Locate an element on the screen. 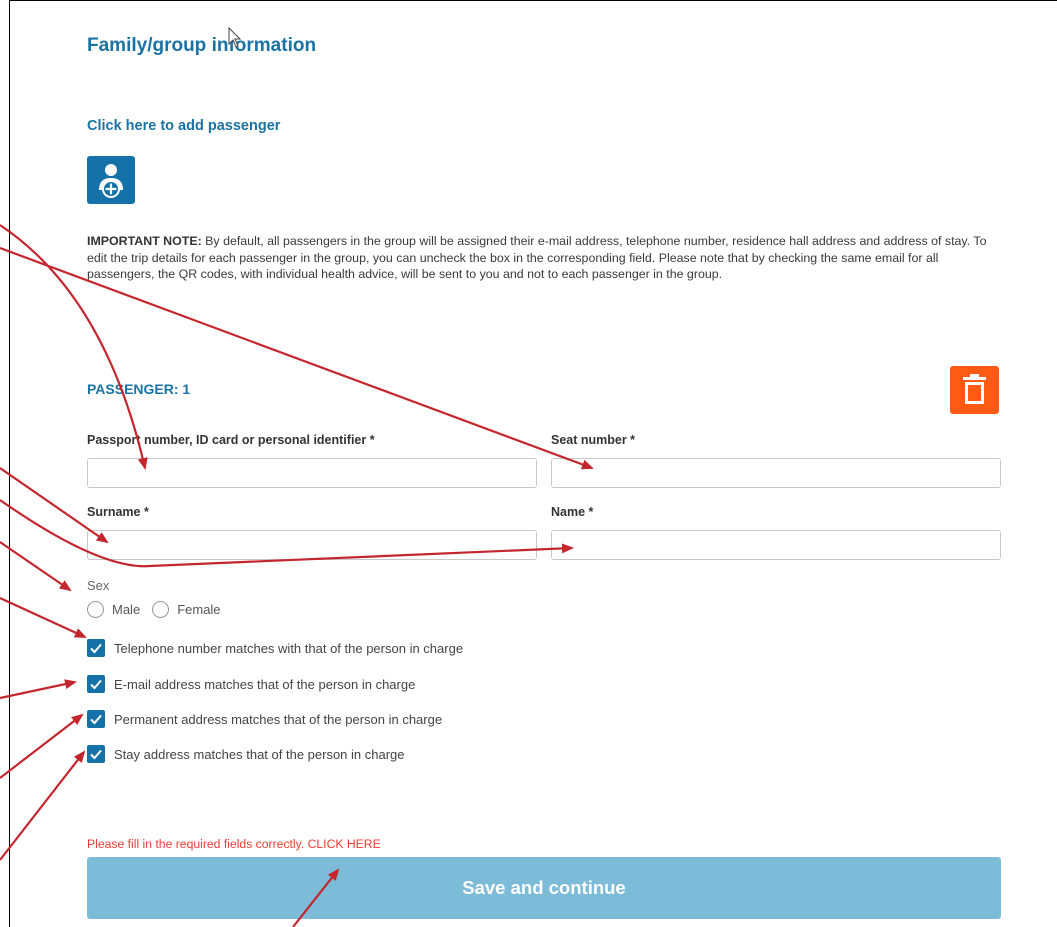 Image resolution: width=1057 pixels, height=927 pixels. telephone-checkbox is located at coordinates (96, 648).